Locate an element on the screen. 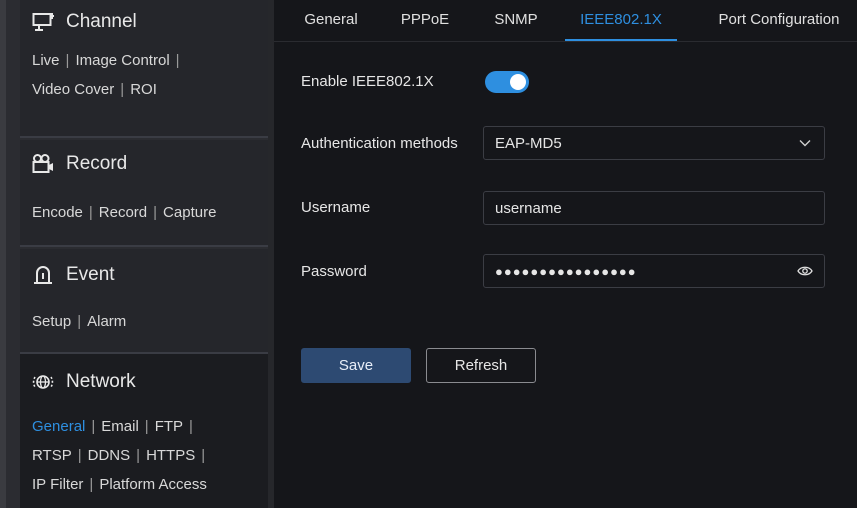  sidebar-link-email: Email is located at coordinates (120, 426).